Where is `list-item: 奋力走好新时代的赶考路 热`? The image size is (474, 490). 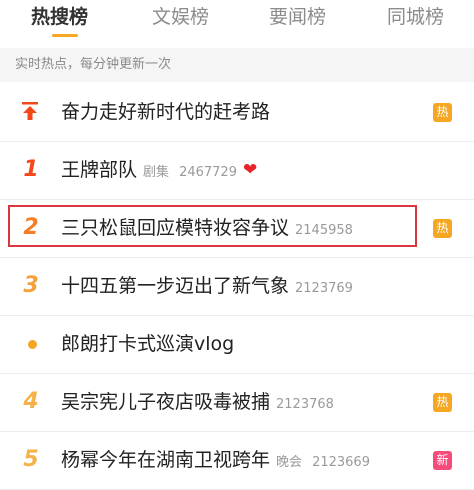 list-item: 奋力走好新时代的赶考路 热 is located at coordinates (237, 113).